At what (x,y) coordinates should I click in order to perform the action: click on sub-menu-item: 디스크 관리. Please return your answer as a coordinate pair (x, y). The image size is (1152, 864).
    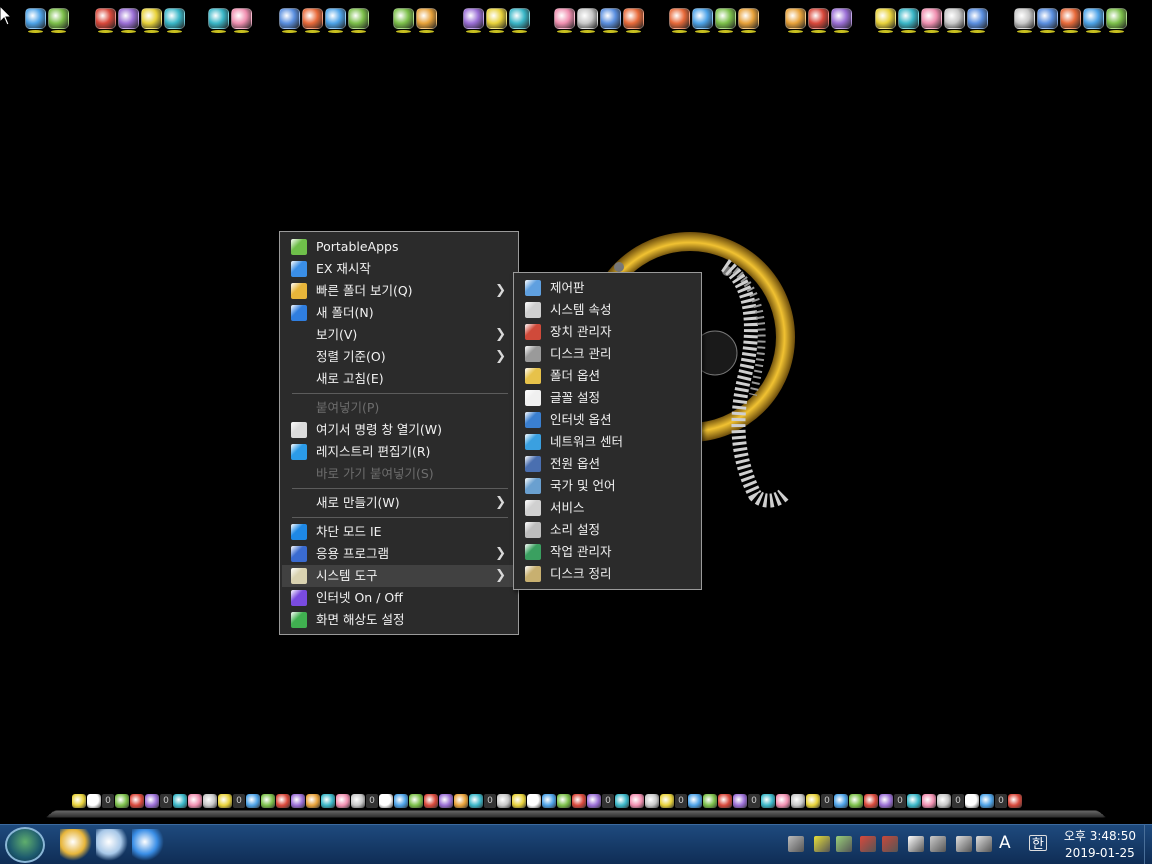
    Looking at the image, I should click on (607, 354).